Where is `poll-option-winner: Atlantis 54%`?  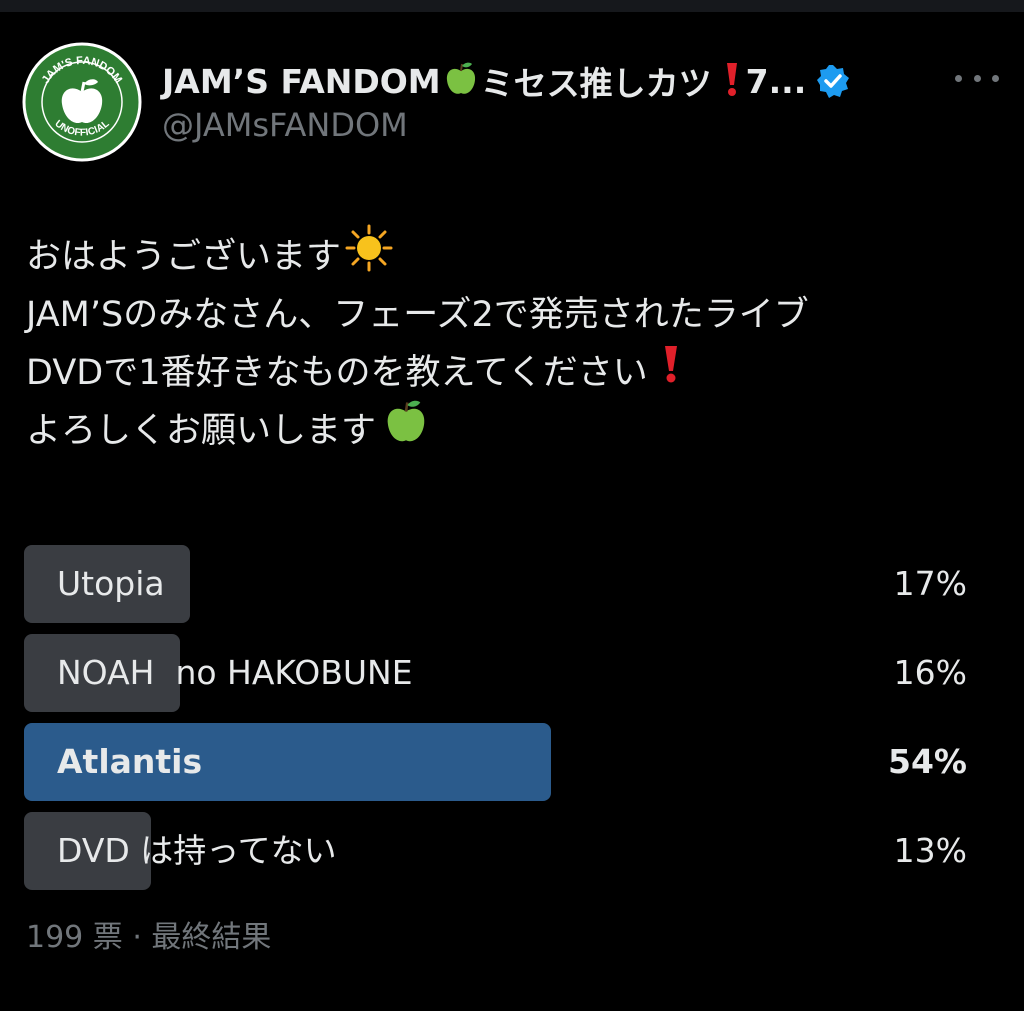
poll-option-winner: Atlantis 54% is located at coordinates (511, 762).